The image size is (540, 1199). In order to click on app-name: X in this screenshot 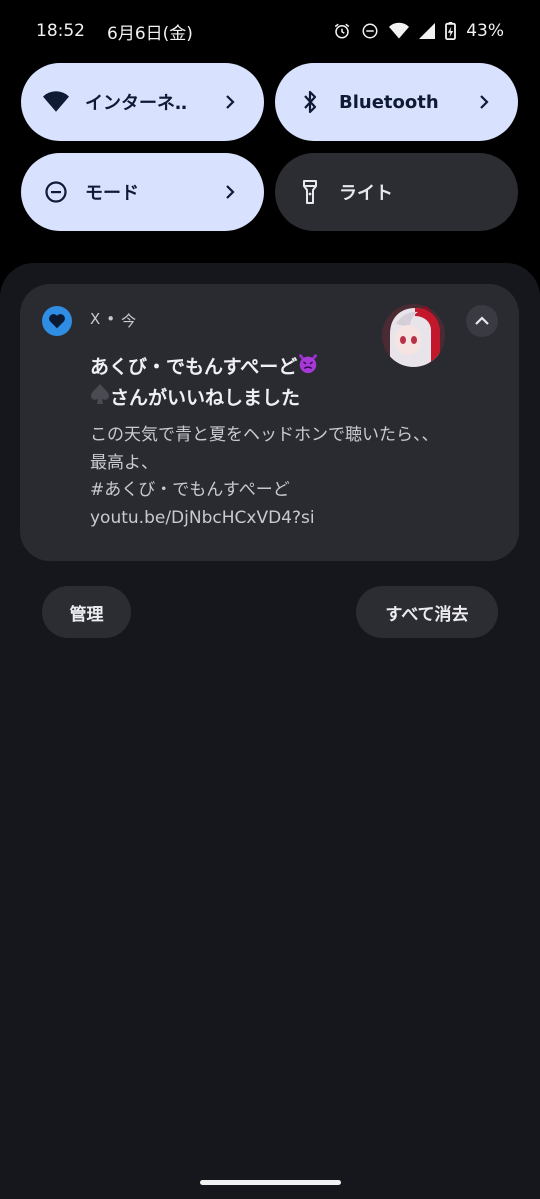, I will do `click(95, 319)`.